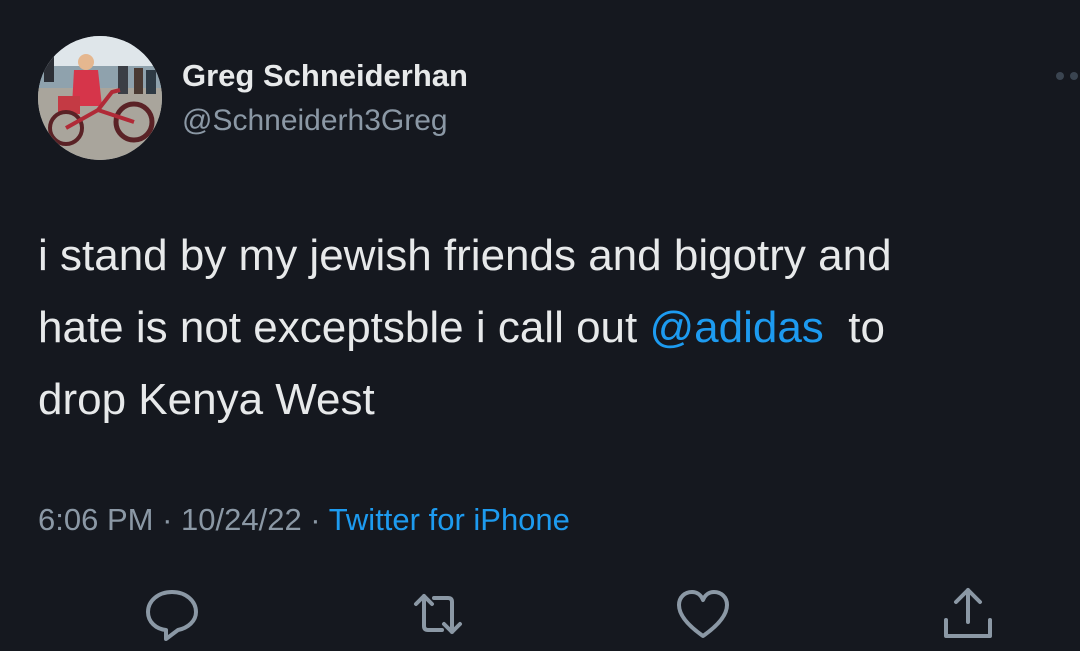 This screenshot has width=1080, height=651. I want to click on avatar-photo-icon, so click(100, 98).